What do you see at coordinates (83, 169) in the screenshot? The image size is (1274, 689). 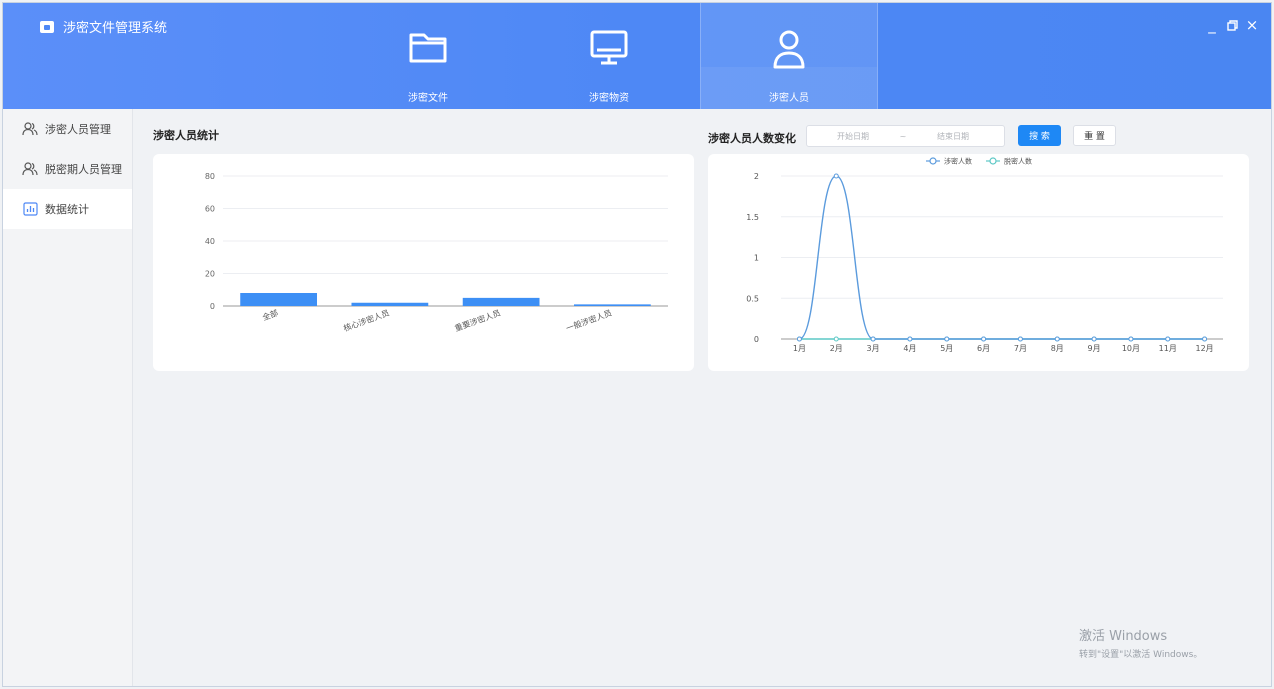 I see `sidebar-item-label: 脱密期人员管理` at bounding box center [83, 169].